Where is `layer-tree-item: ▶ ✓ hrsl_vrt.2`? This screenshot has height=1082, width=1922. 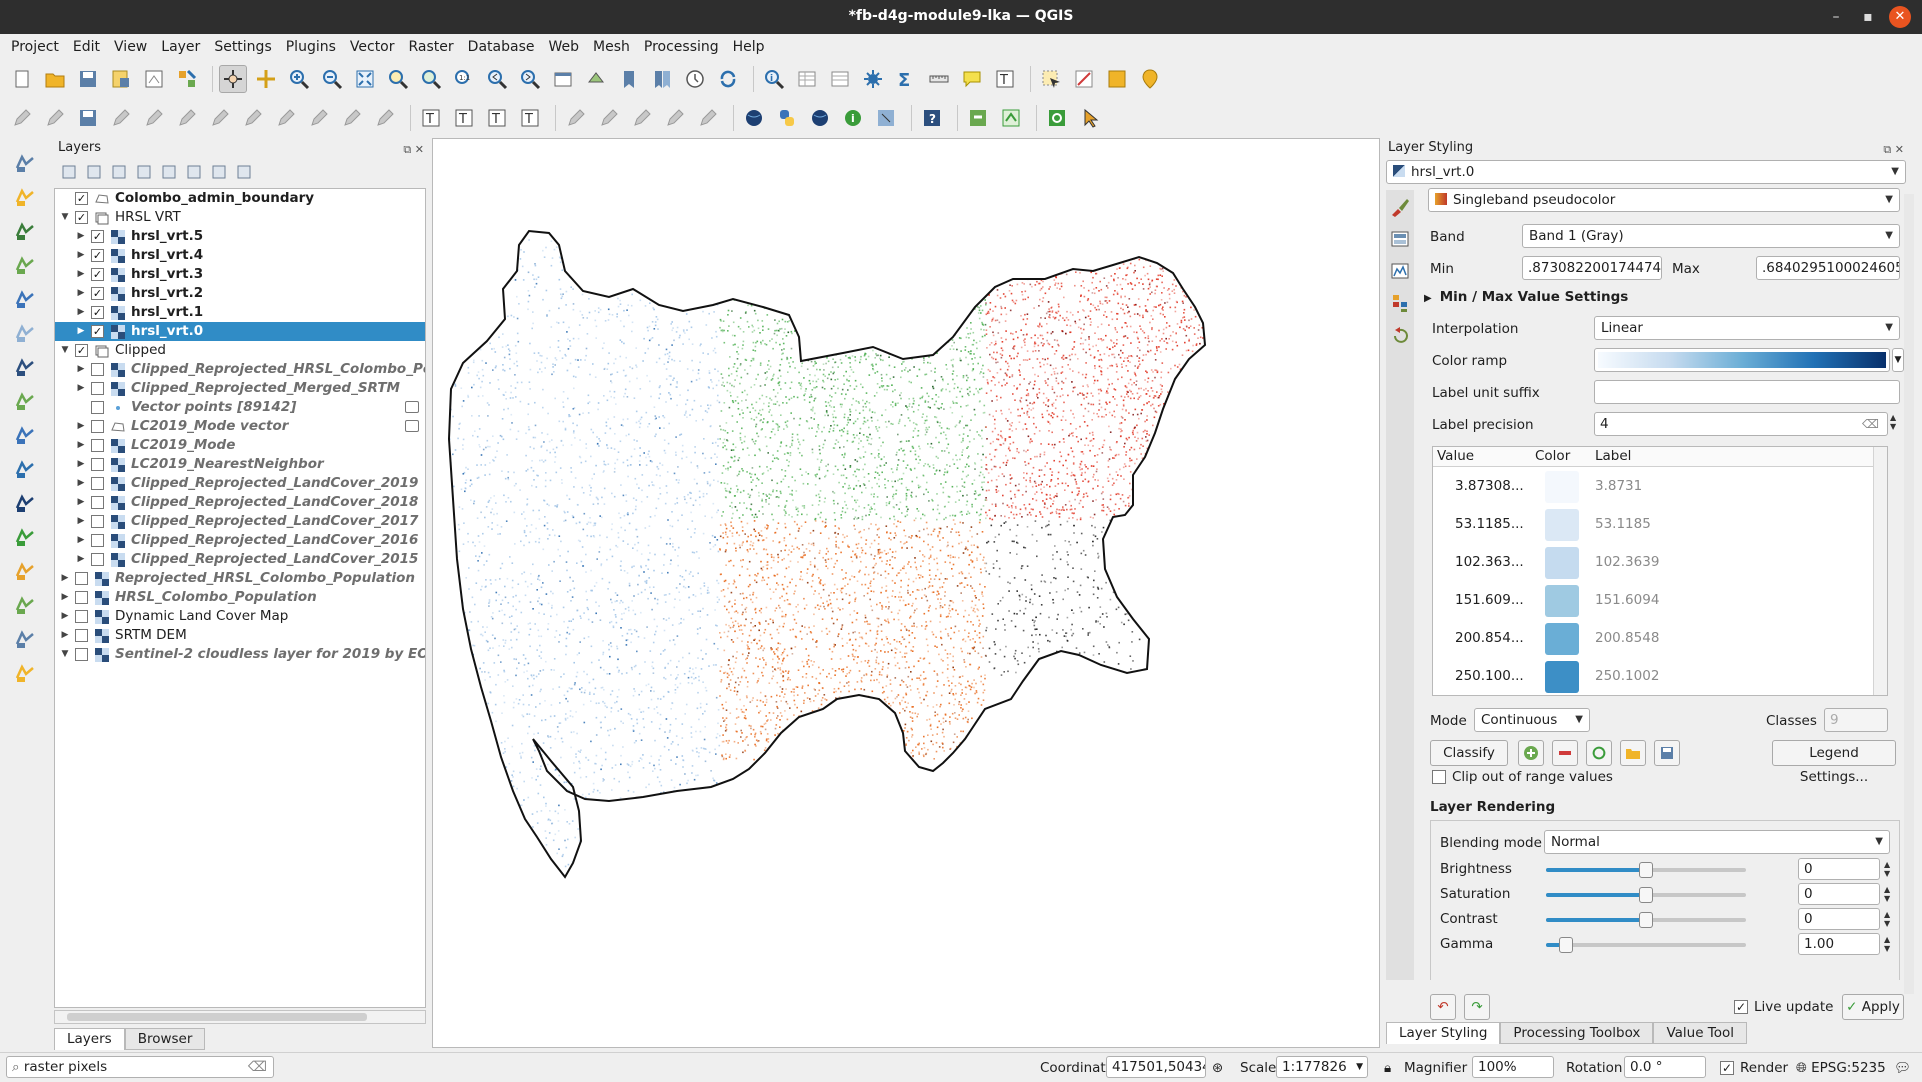
layer-tree-item: ▶ ✓ hrsl_vrt.2 is located at coordinates (240, 293).